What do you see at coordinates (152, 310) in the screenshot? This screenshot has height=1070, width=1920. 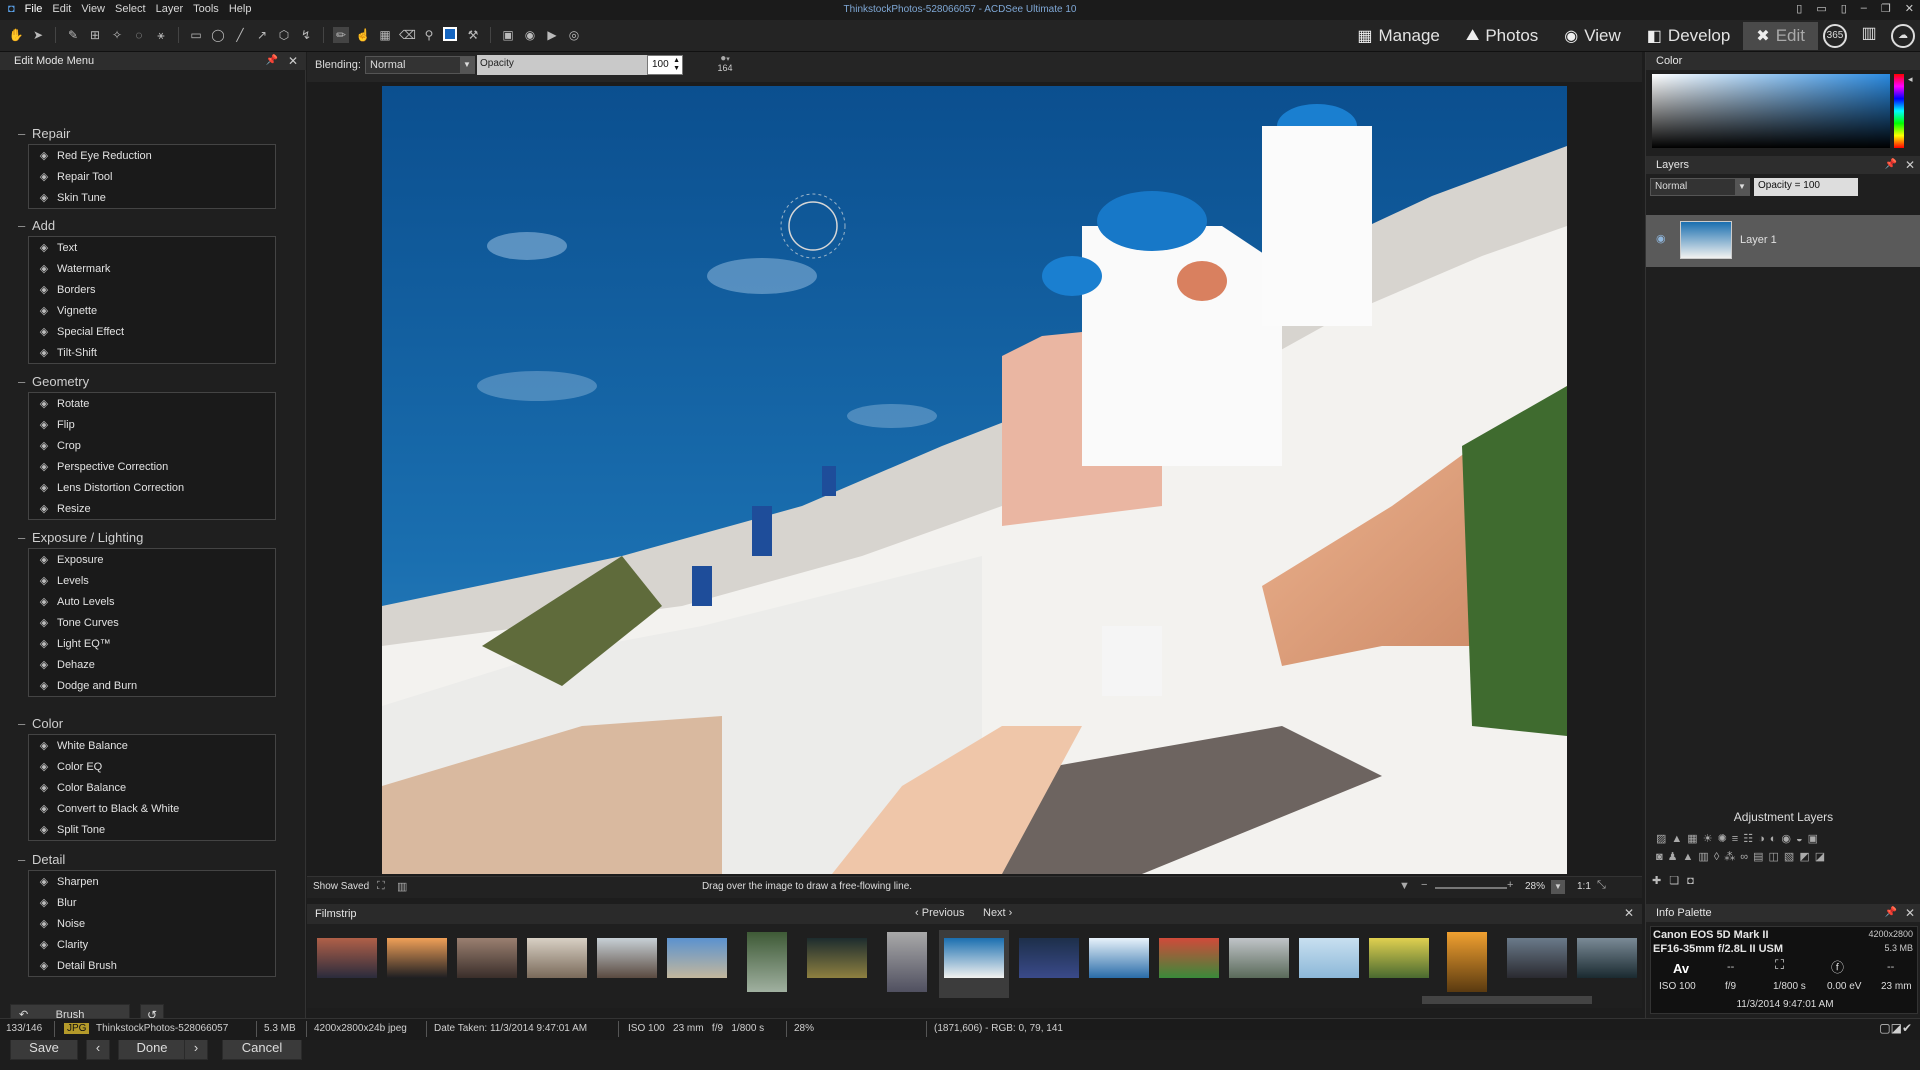 I see `menu-item-vignette: ◈ Vignette` at bounding box center [152, 310].